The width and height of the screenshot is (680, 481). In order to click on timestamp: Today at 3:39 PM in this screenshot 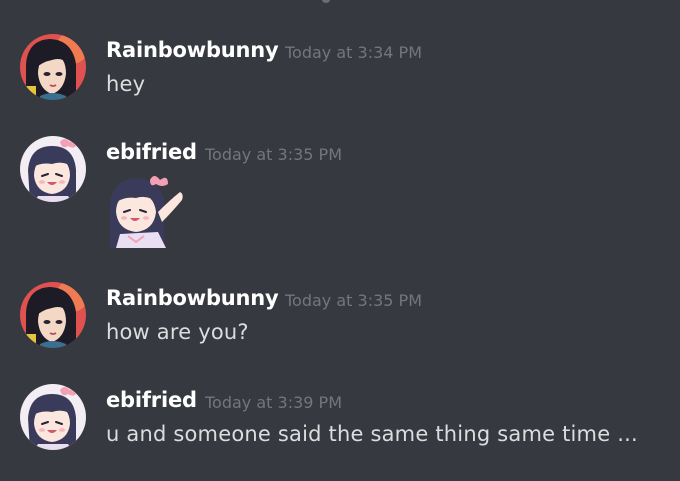, I will do `click(273, 402)`.